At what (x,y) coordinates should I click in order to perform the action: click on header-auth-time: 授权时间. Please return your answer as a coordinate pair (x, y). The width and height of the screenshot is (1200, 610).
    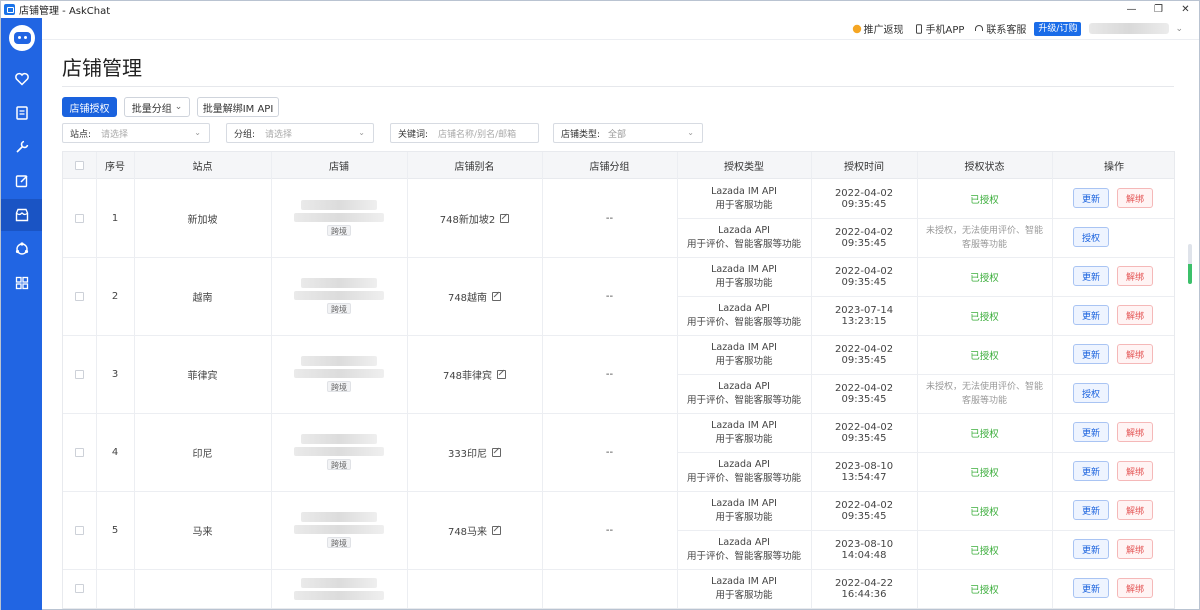
    Looking at the image, I should click on (864, 167).